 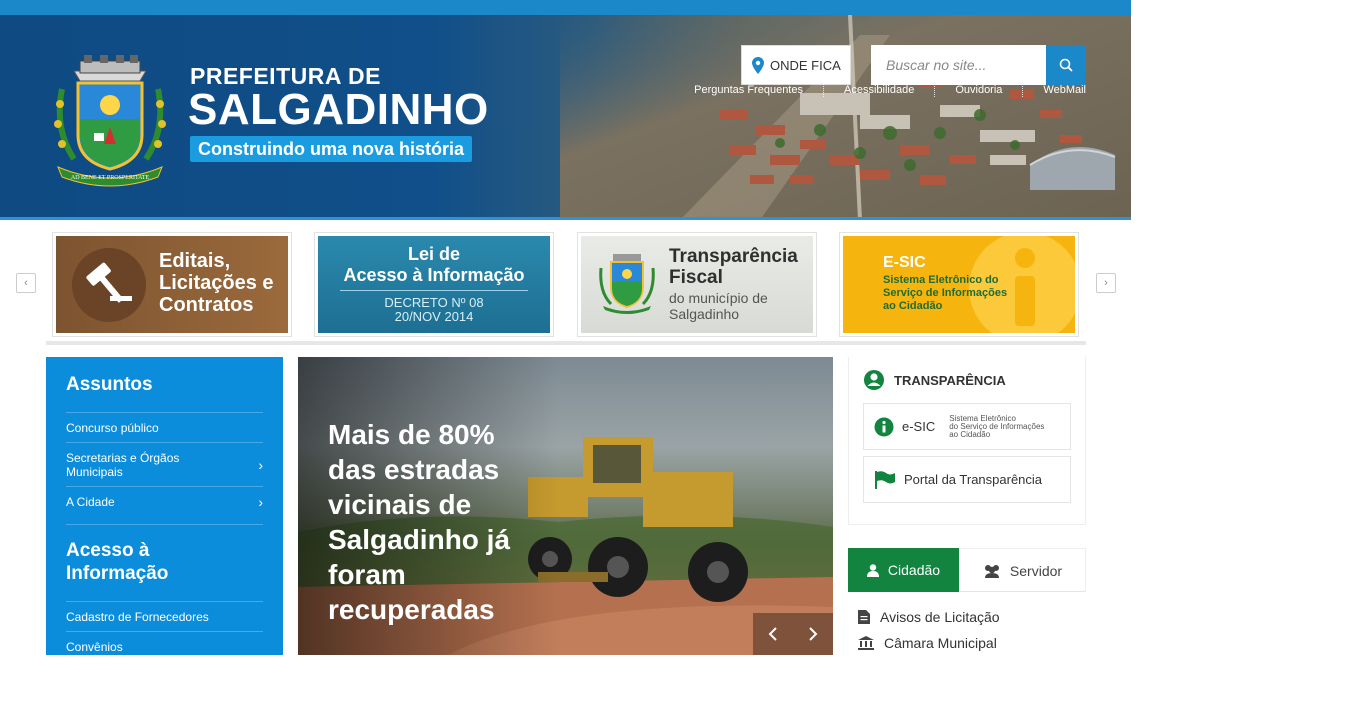 What do you see at coordinates (978, 90) in the screenshot?
I see `link-ouvidoria: Ouvidoria` at bounding box center [978, 90].